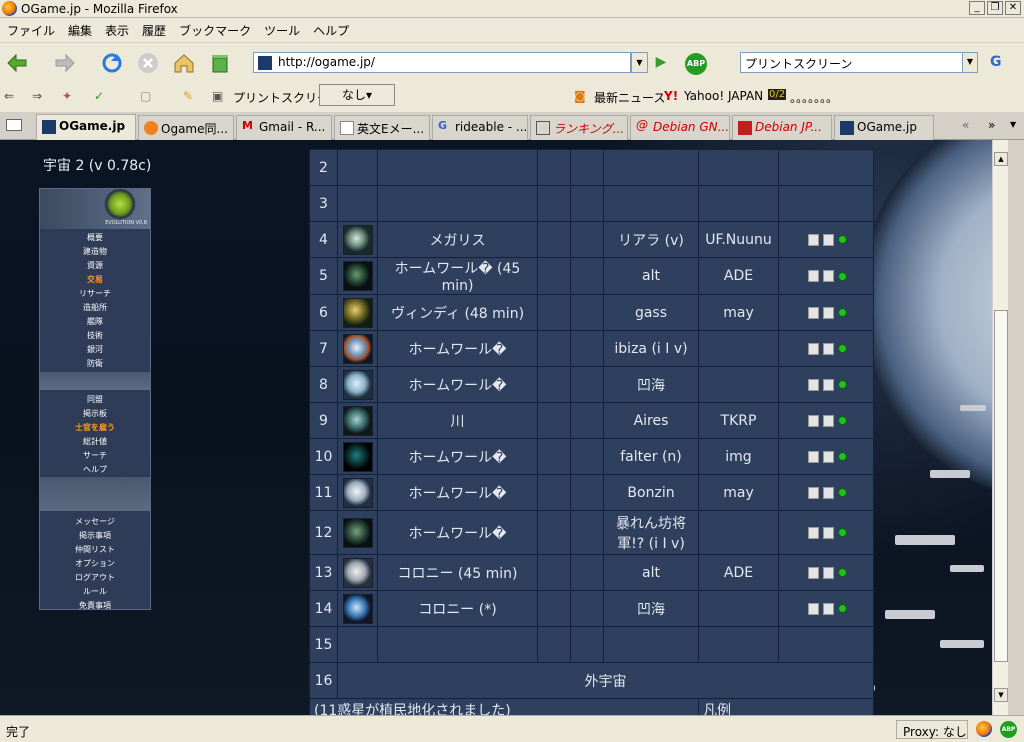 The height and width of the screenshot is (742, 1024). I want to click on menu-galaxy: 銀河, so click(95, 349).